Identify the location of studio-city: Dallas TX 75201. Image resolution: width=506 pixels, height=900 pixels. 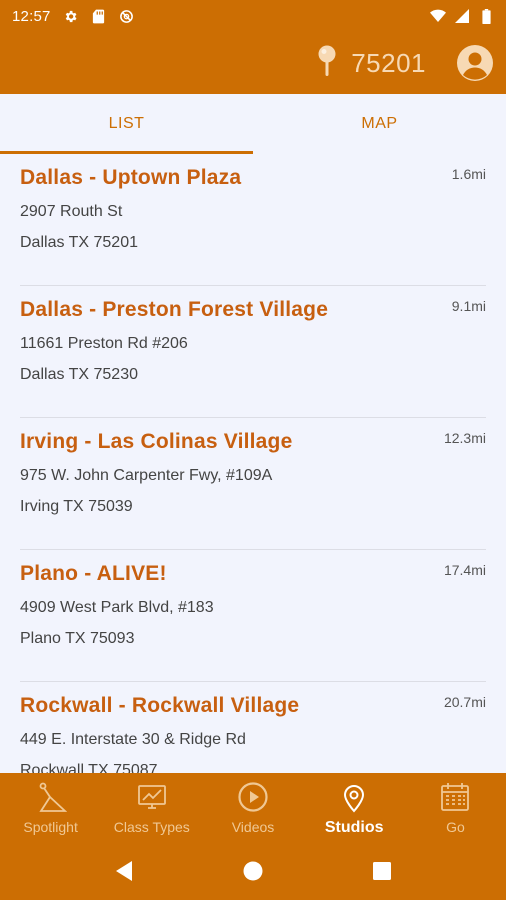
(79, 242).